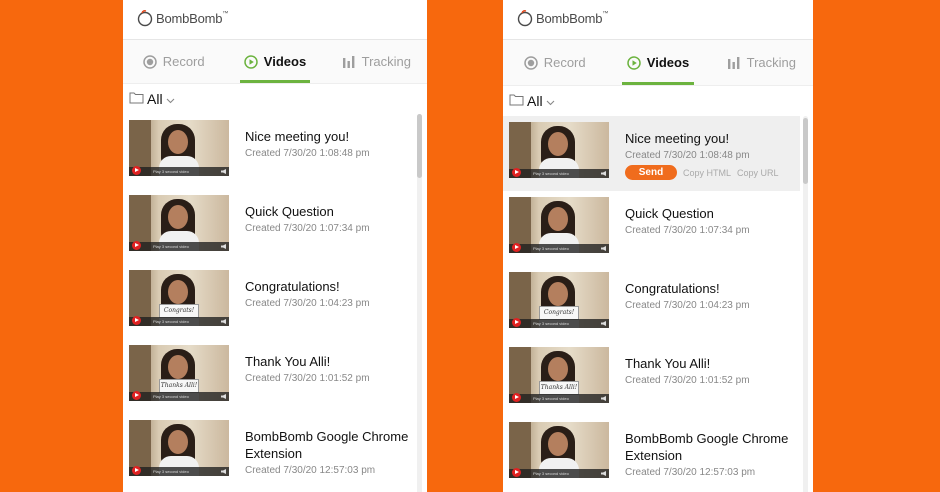  What do you see at coordinates (251, 61) in the screenshot?
I see `play-circle-icon` at bounding box center [251, 61].